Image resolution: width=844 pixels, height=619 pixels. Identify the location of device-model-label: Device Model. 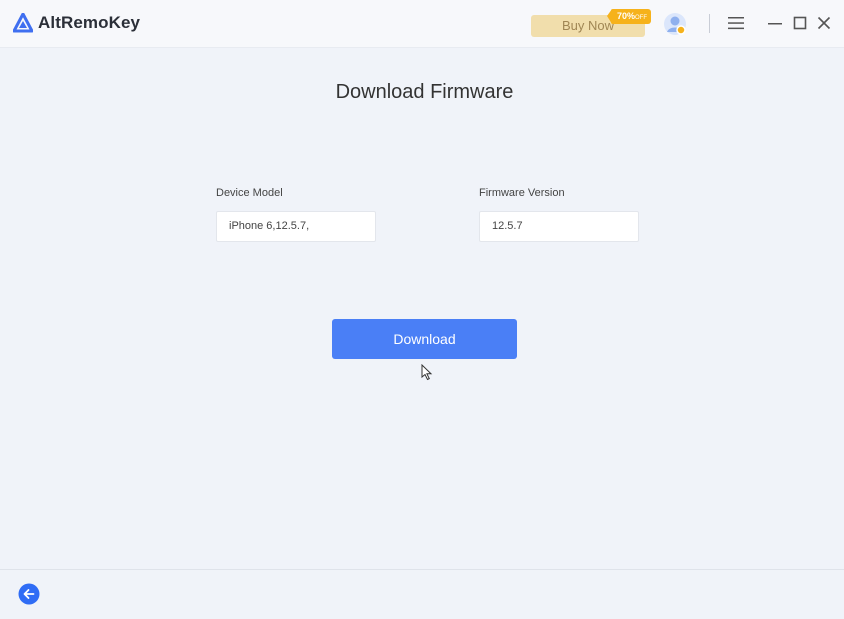
(249, 193).